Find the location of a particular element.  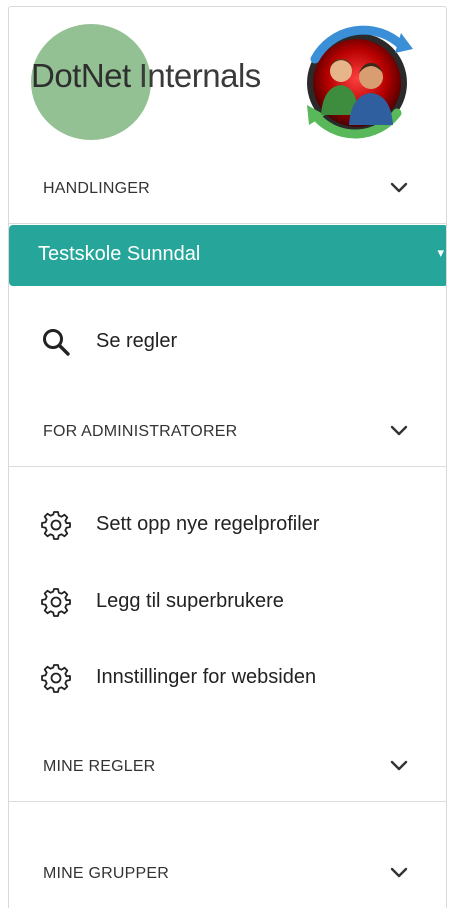

school-dropdown: Testskole Sunndal ▾ is located at coordinates (227, 255).